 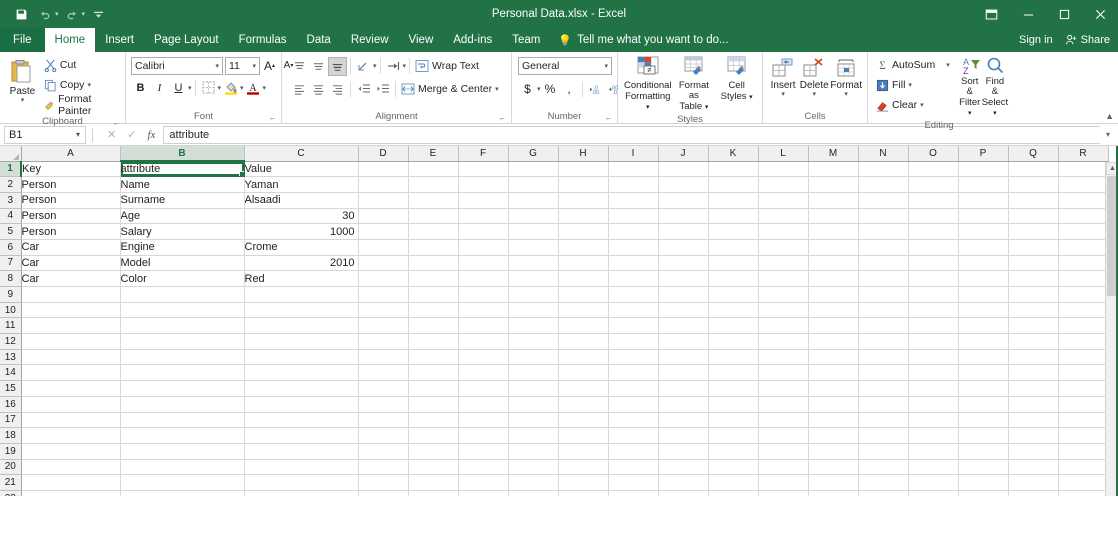 I want to click on cell-D1, so click(x=383, y=169).